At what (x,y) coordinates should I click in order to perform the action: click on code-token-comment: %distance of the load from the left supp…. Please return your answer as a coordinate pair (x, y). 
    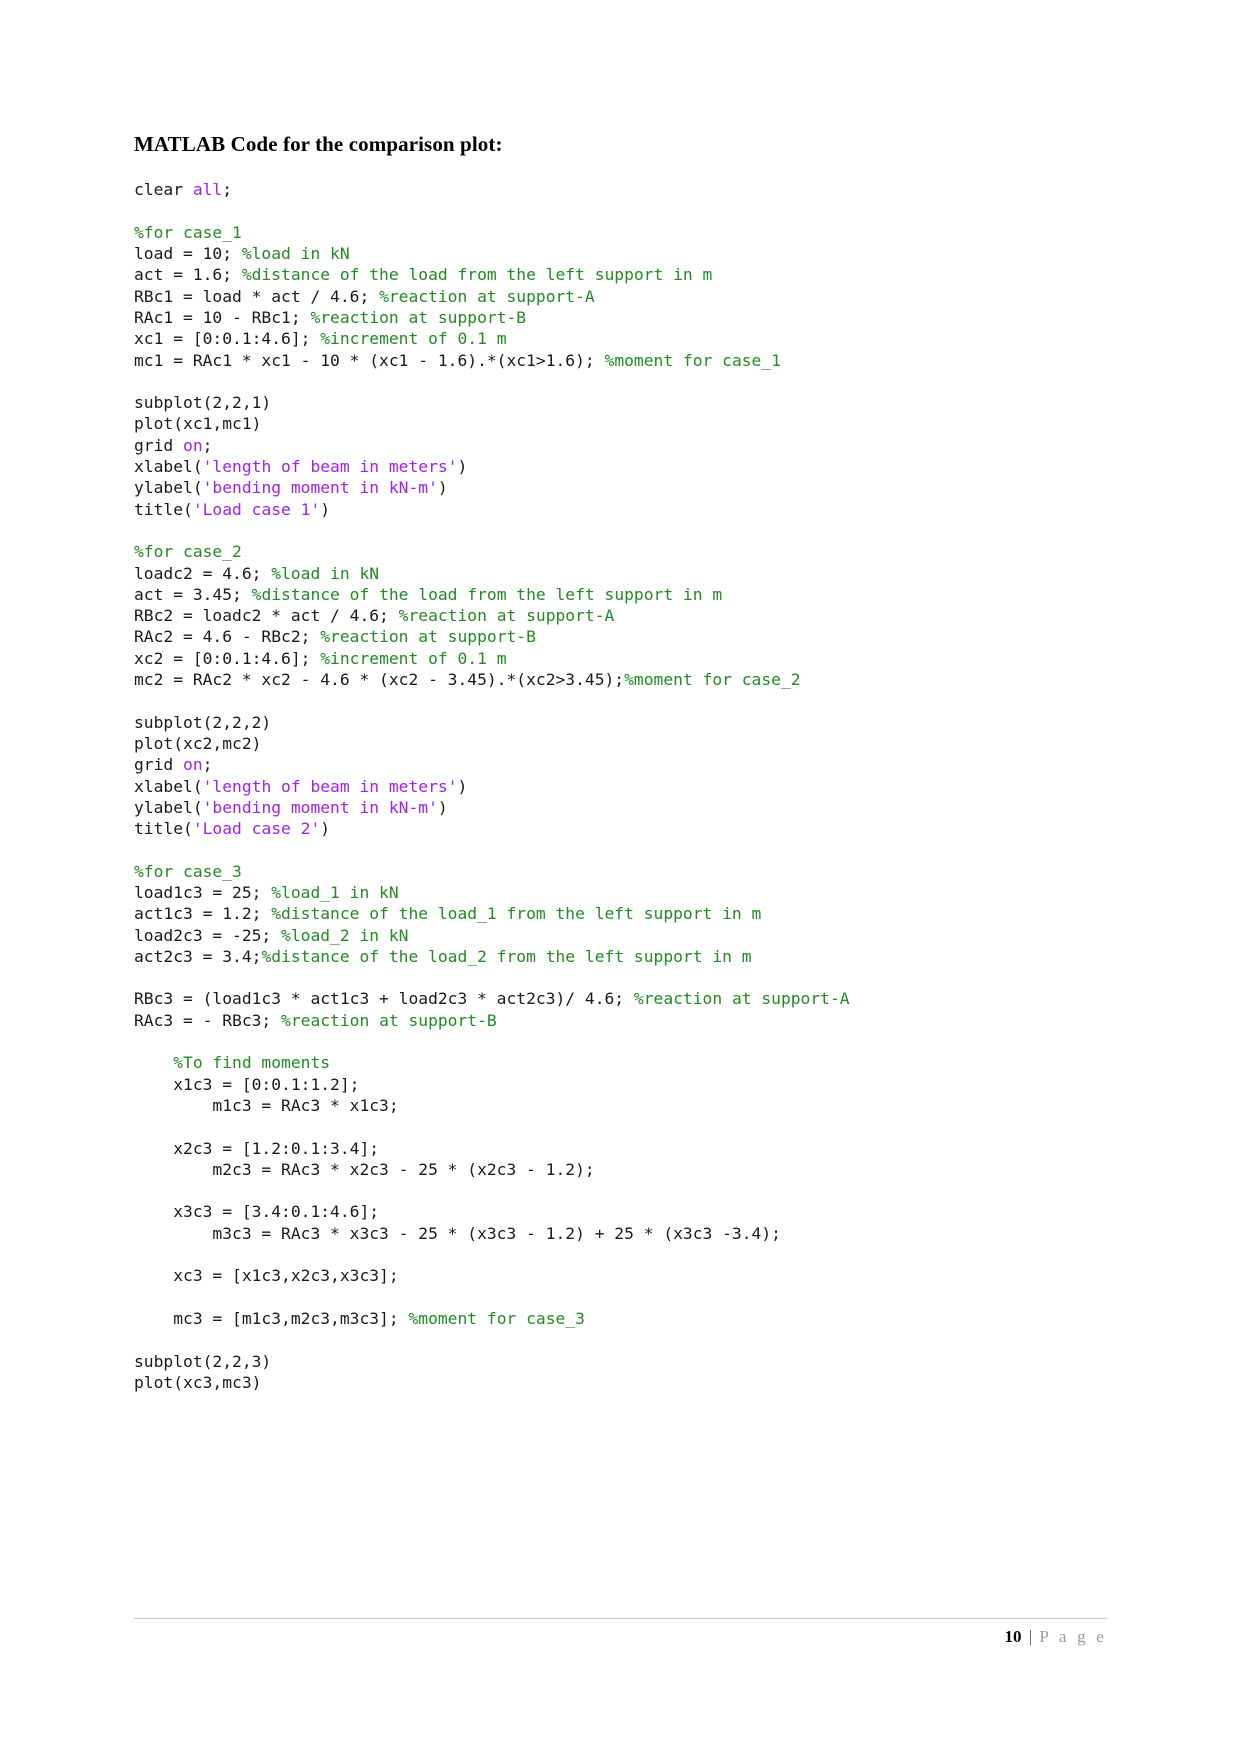
    Looking at the image, I should click on (477, 275).